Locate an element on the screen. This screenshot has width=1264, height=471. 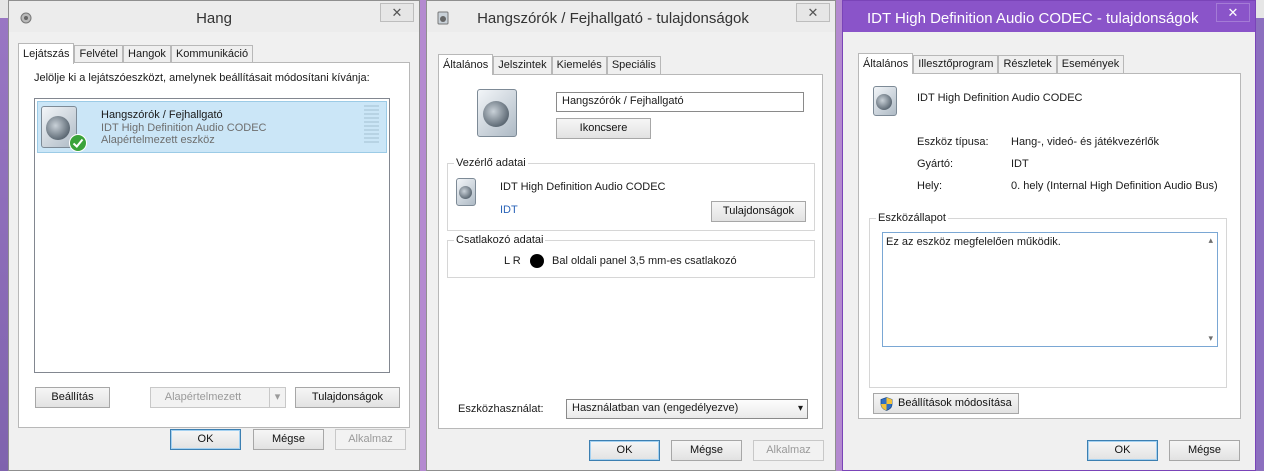
set-default-button: Alapértelmezett is located at coordinates (210, 397).